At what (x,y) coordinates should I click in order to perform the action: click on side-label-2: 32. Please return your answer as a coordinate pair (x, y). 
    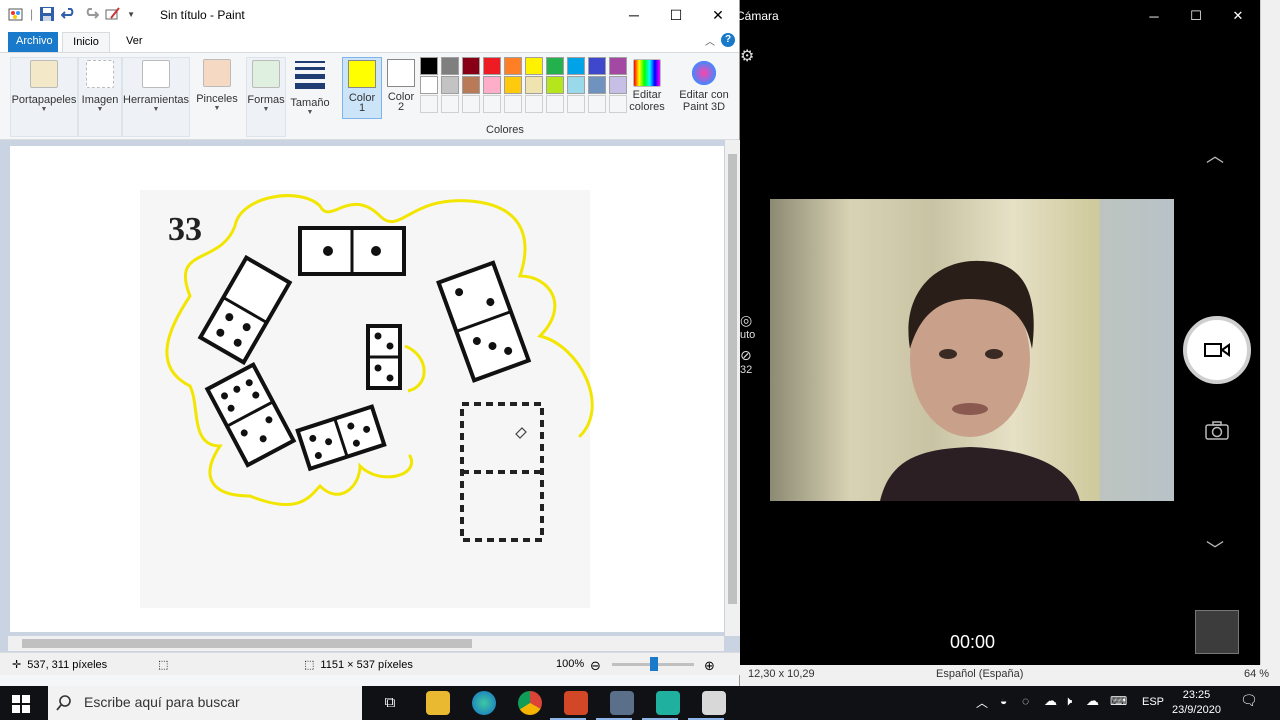
    Looking at the image, I should click on (746, 370).